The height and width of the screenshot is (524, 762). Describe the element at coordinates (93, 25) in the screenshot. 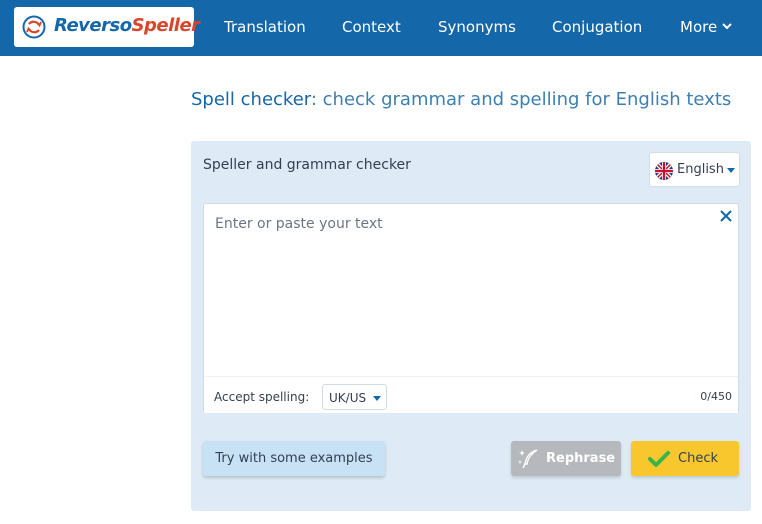

I see `logo-text-reverso: Reverso` at that location.